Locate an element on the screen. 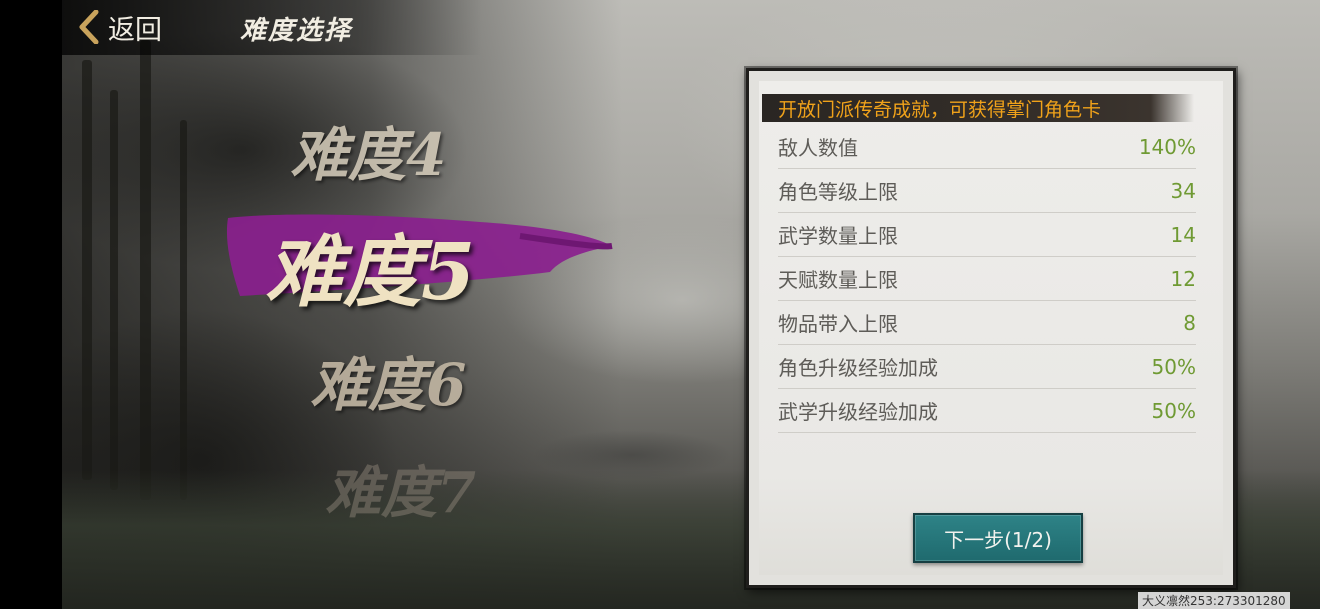  stat-value: 12 is located at coordinates (1183, 278).